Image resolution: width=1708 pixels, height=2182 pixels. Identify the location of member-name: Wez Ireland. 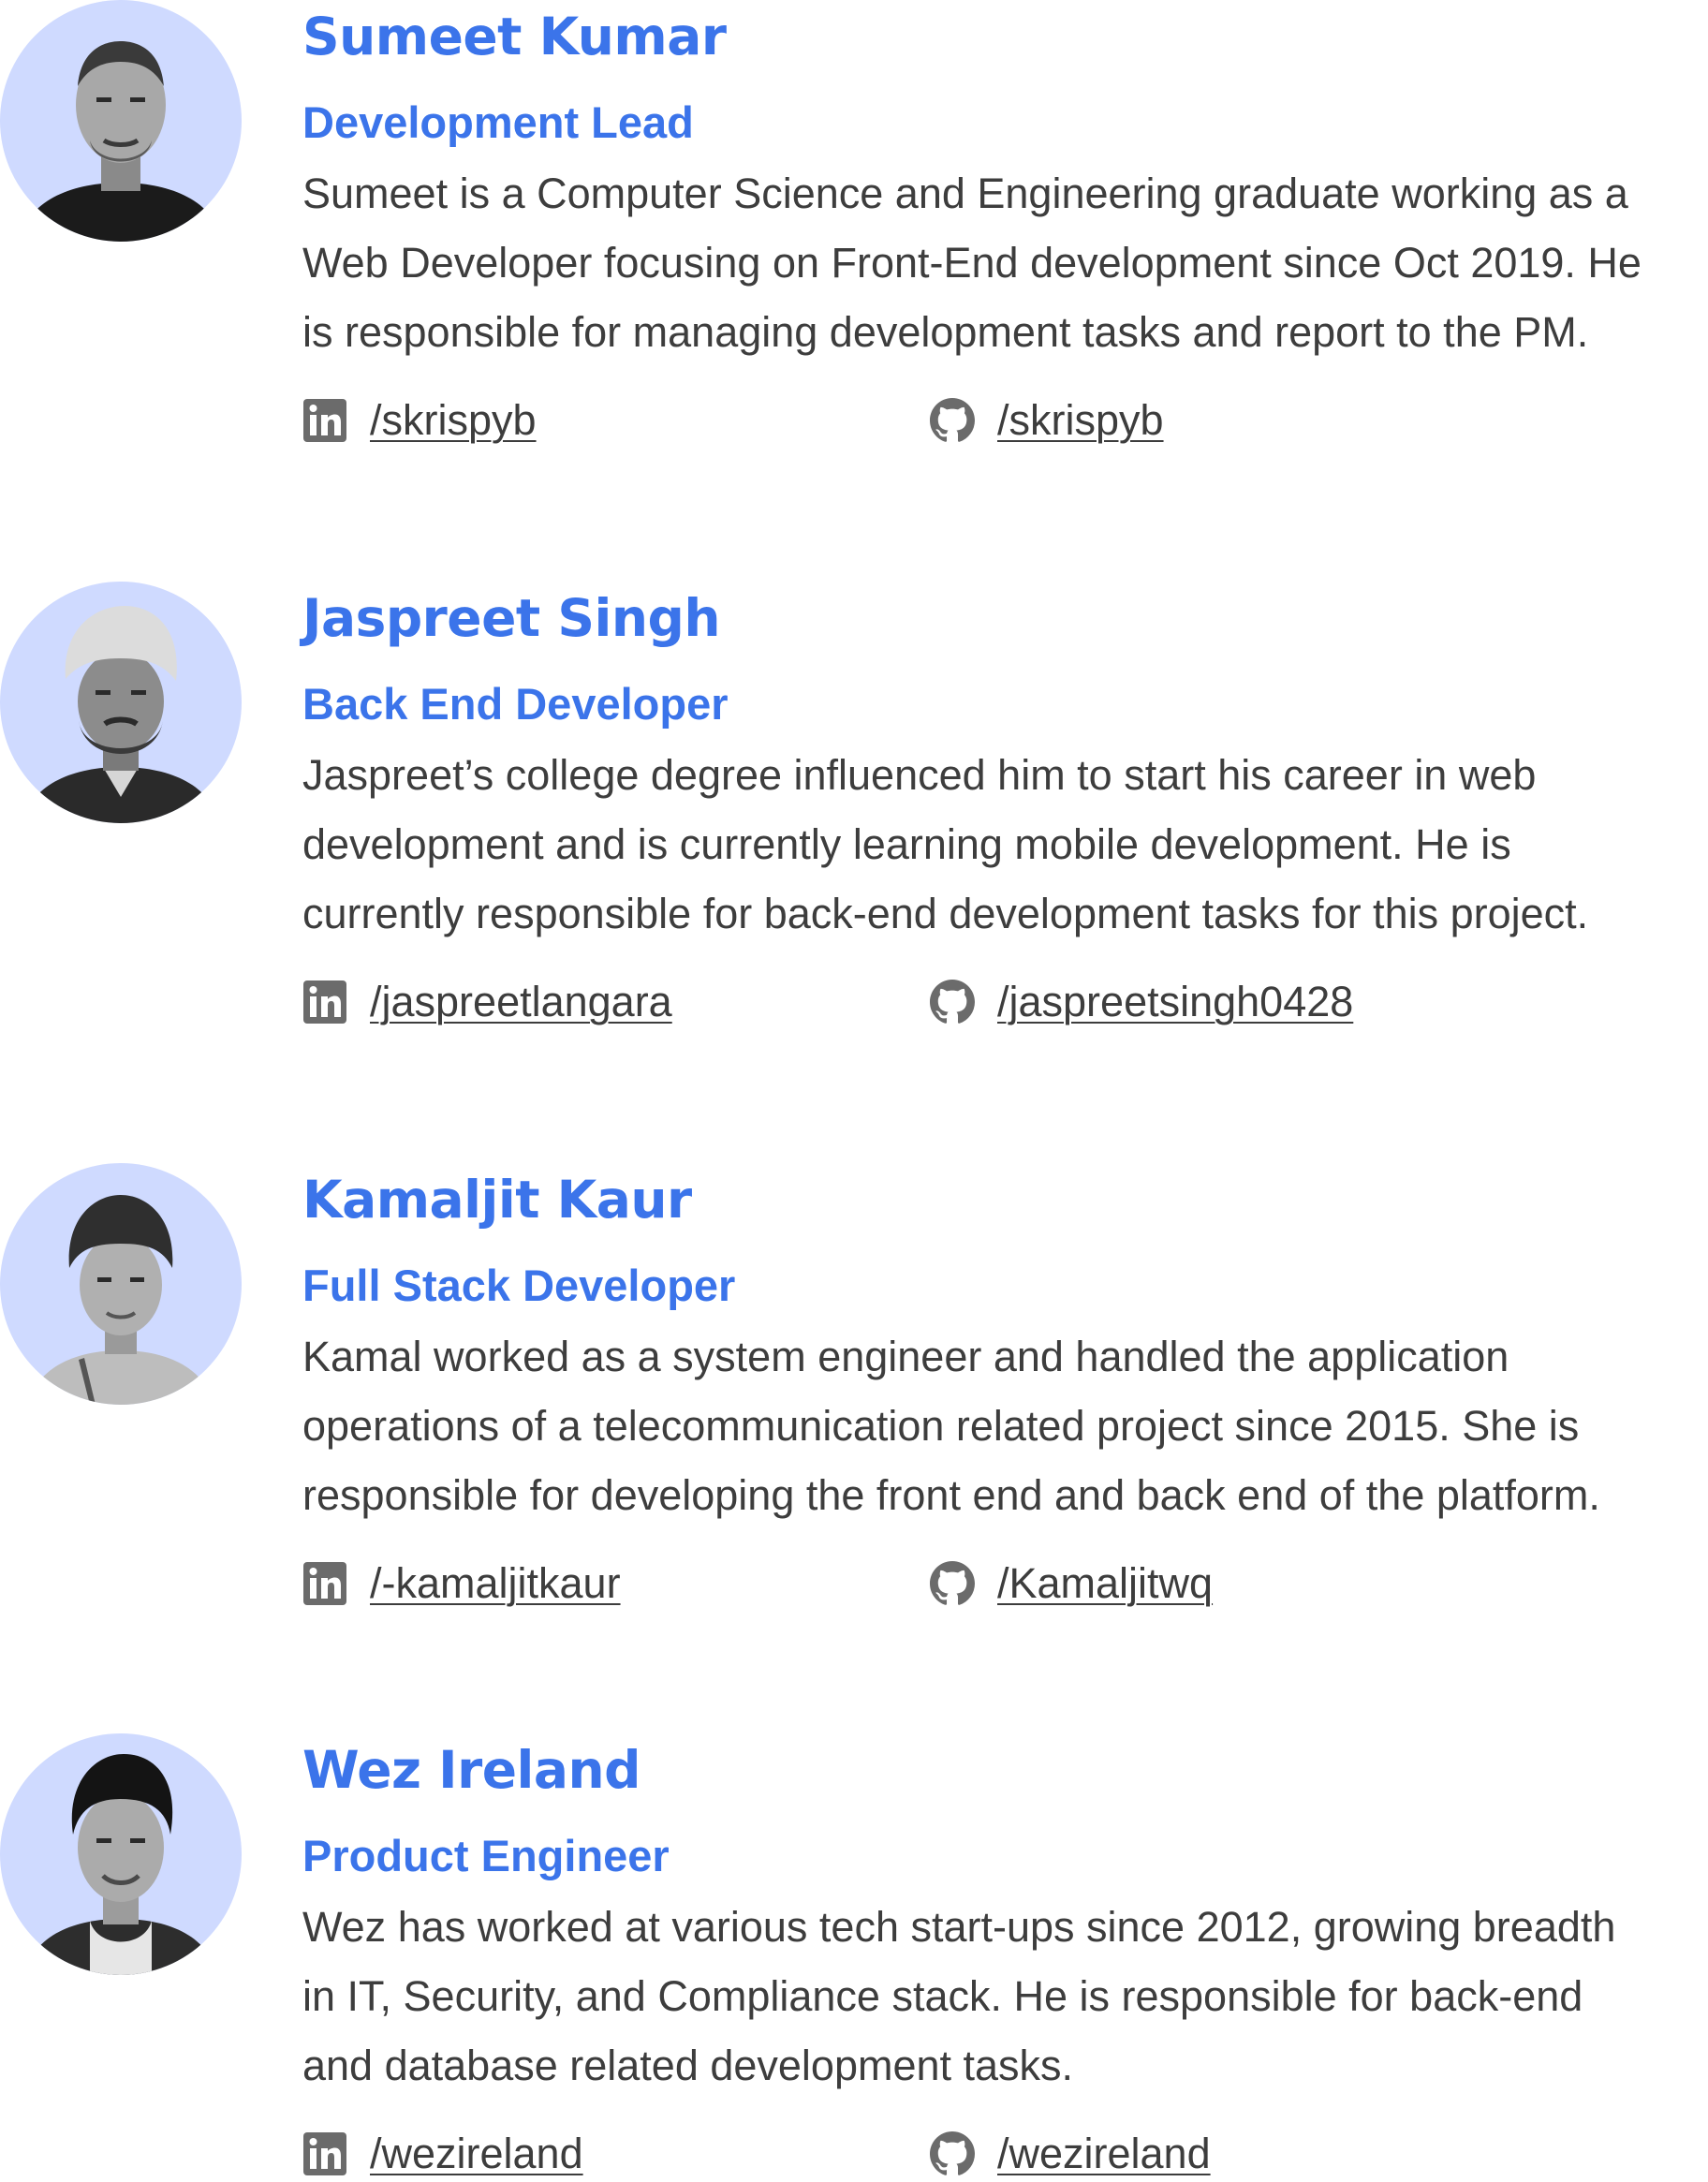
(472, 1770).